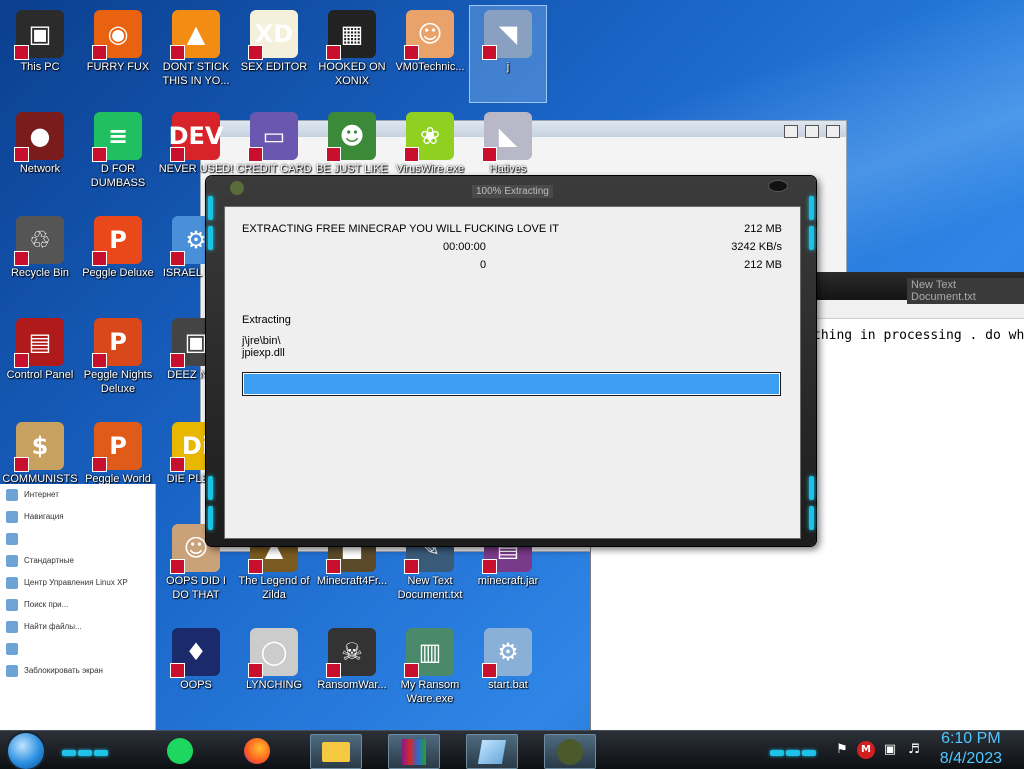 The width and height of the screenshot is (1024, 769). What do you see at coordinates (195, 653) in the screenshot?
I see `app-icon: ♦` at bounding box center [195, 653].